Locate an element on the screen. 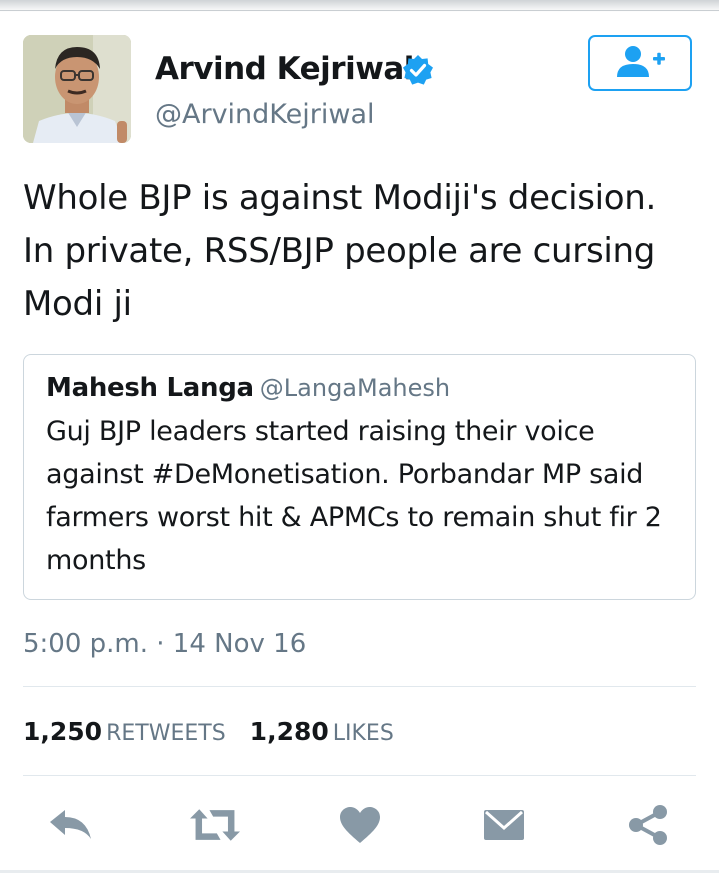  tweet-timestamp: 5:00 p.m. · 14 Nov 16 is located at coordinates (165, 644).